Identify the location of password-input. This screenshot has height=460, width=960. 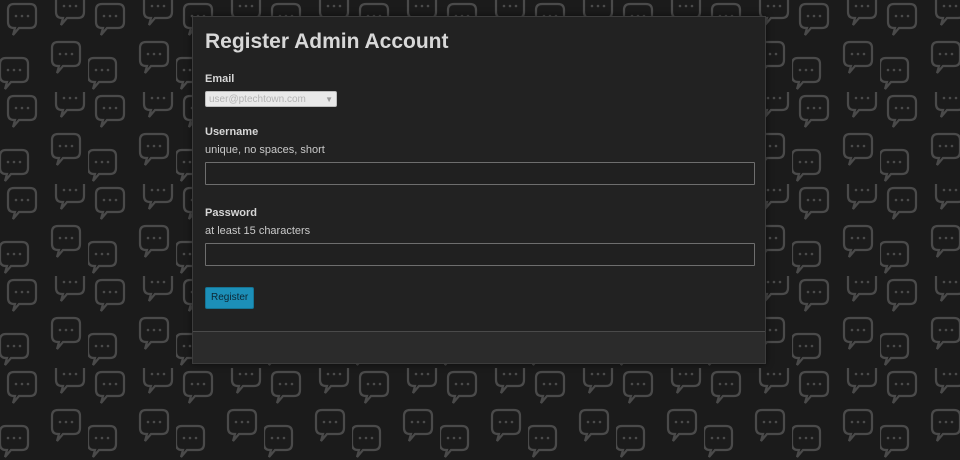
(480, 254).